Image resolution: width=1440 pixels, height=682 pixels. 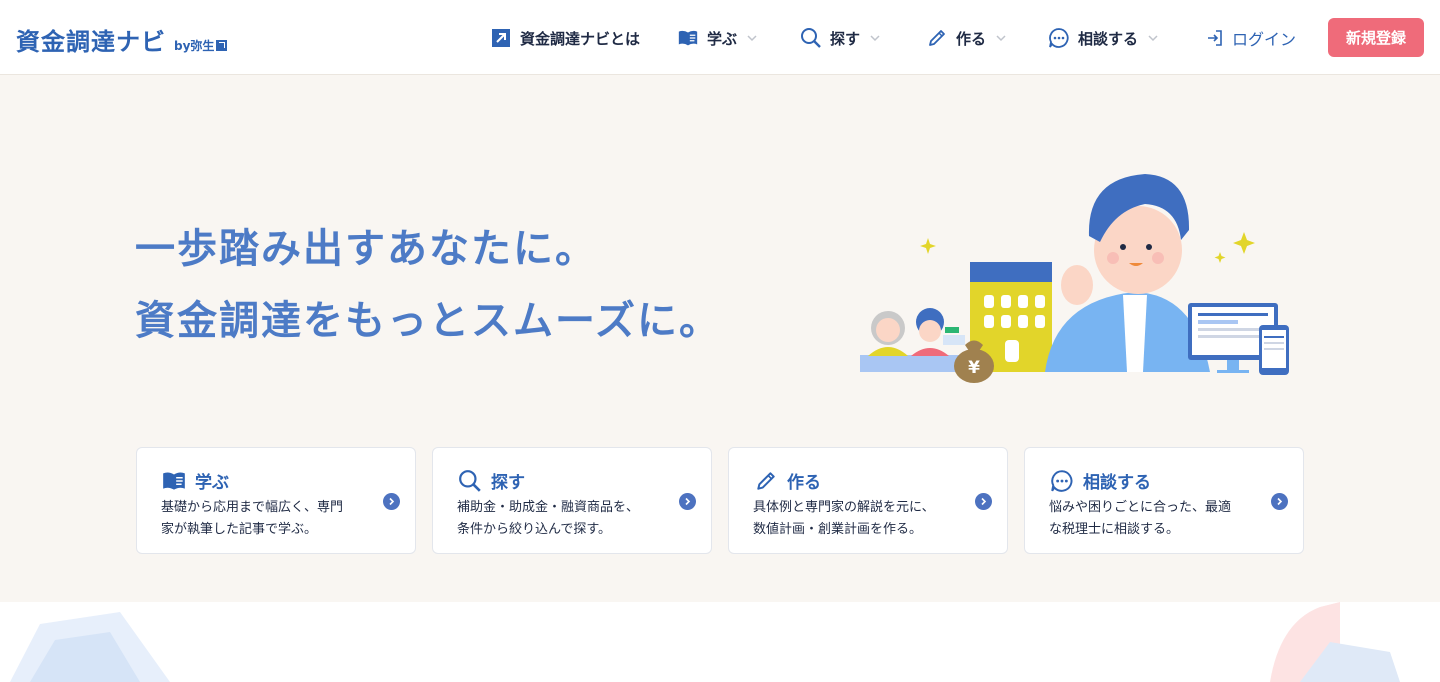 What do you see at coordinates (501, 38) in the screenshot?
I see `external-arrow-icon` at bounding box center [501, 38].